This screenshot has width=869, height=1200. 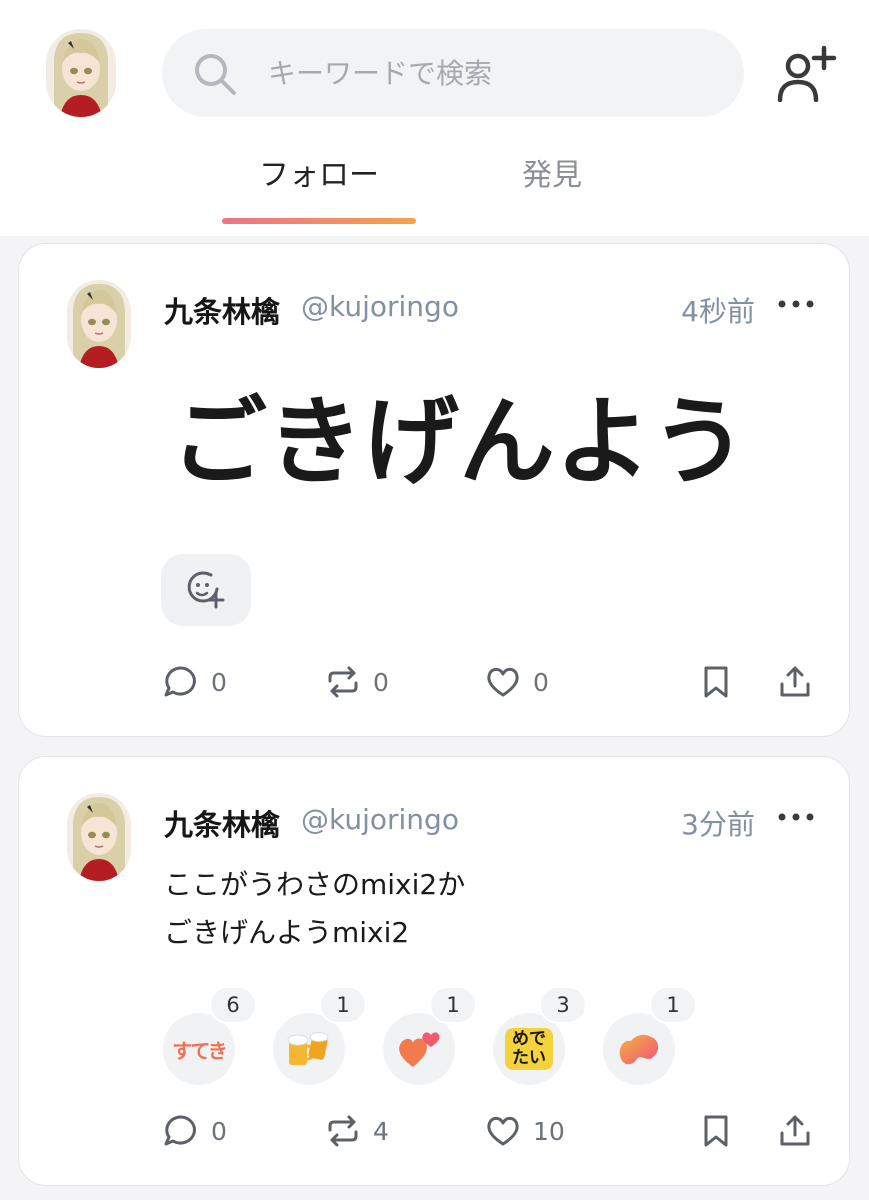 What do you see at coordinates (563, 1005) in the screenshot?
I see `reaction-count: 3` at bounding box center [563, 1005].